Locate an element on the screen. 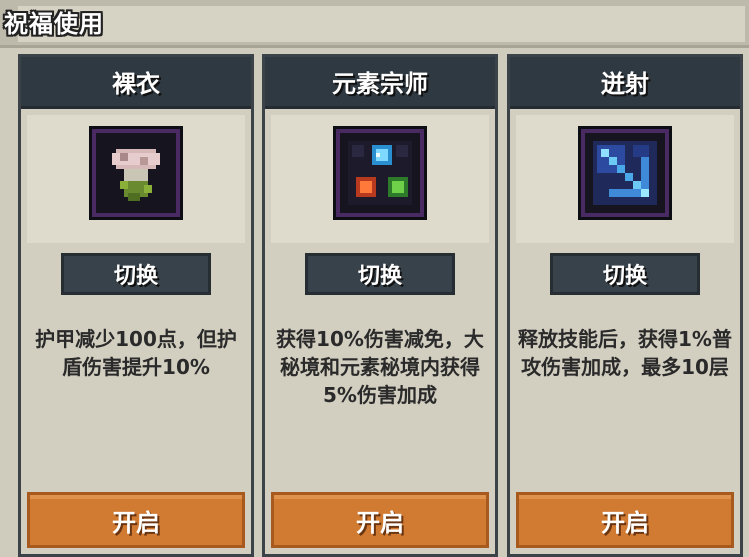 This screenshot has width=749, height=557. elemental-orbs-icon is located at coordinates (380, 173).